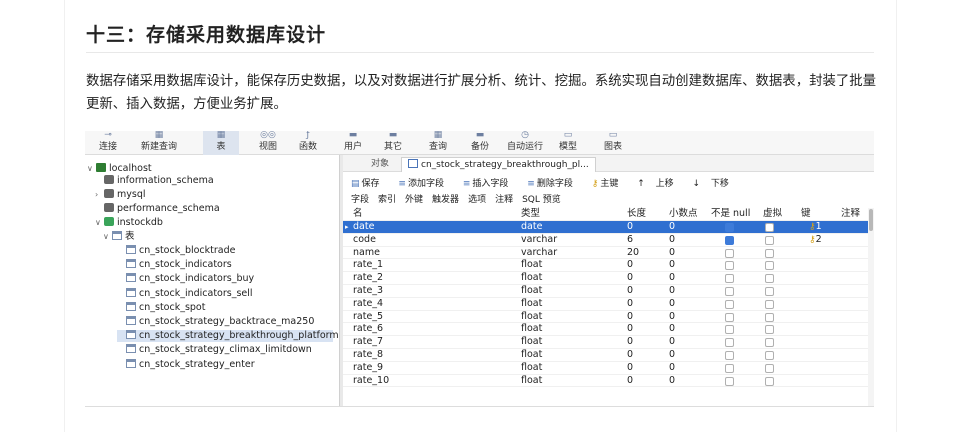  What do you see at coordinates (554, 184) in the screenshot?
I see `delete-field-button: ≡ 删除字段` at bounding box center [554, 184].